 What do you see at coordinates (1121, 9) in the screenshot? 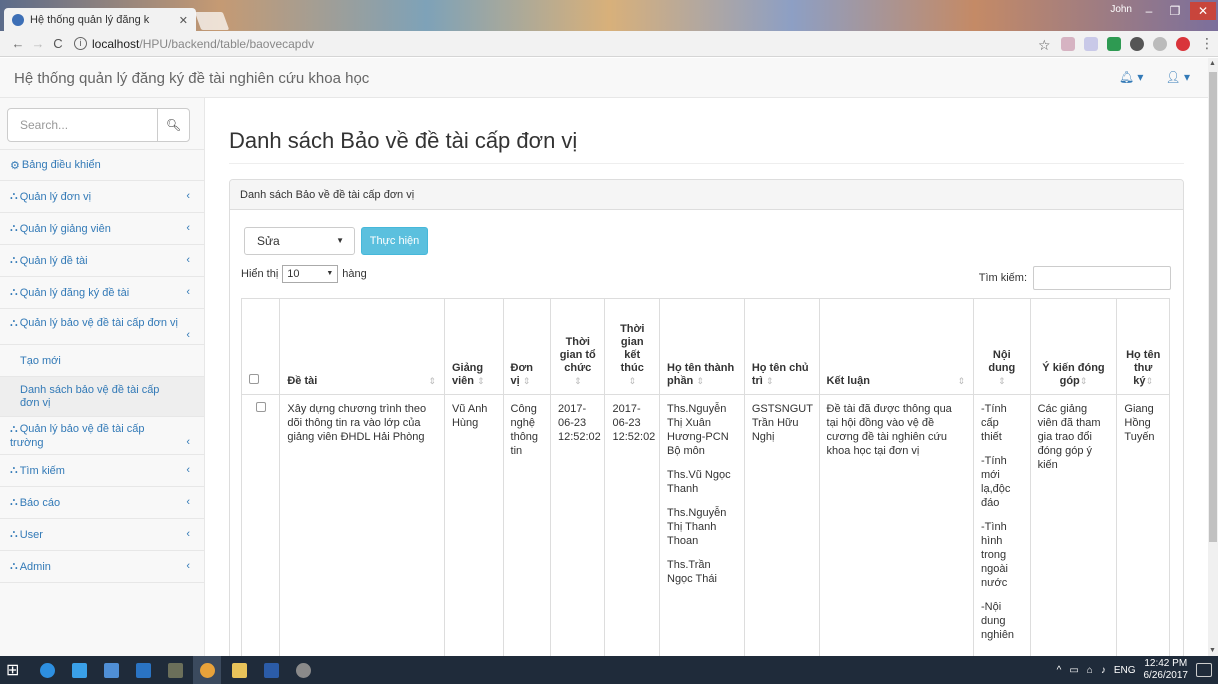
I see `window-user: John` at bounding box center [1121, 9].